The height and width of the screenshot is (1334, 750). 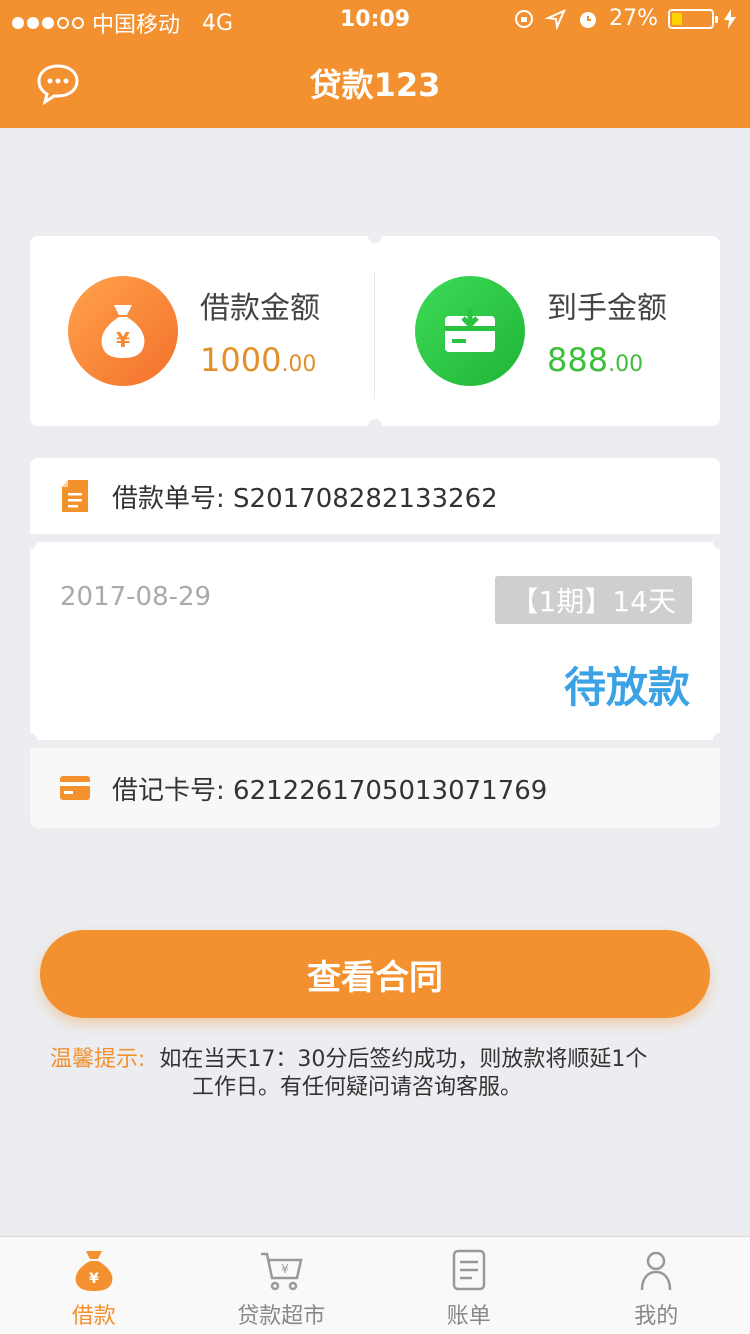 What do you see at coordinates (194, 331) in the screenshot?
I see `loan-amount: ¥ 借款金额 1000.00` at bounding box center [194, 331].